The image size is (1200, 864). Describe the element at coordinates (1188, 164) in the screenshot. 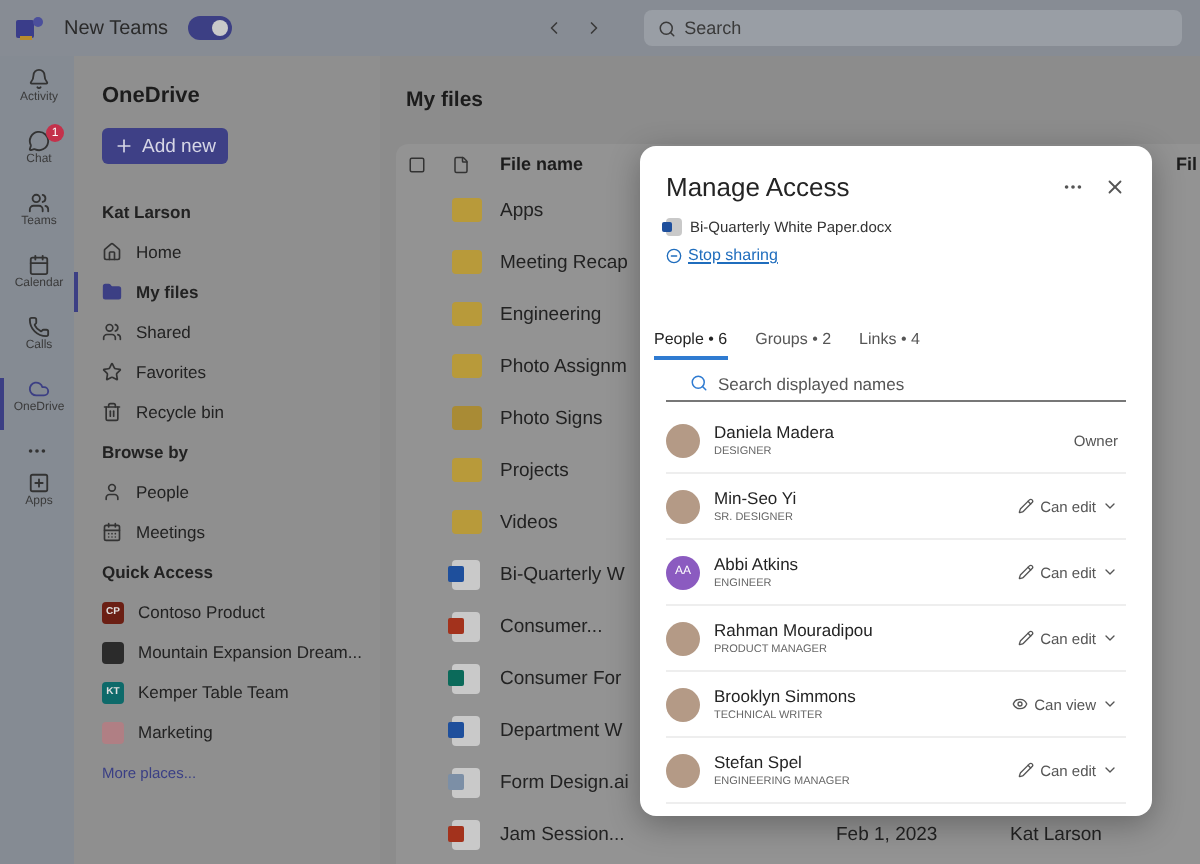

I see `column-header: Fil` at that location.